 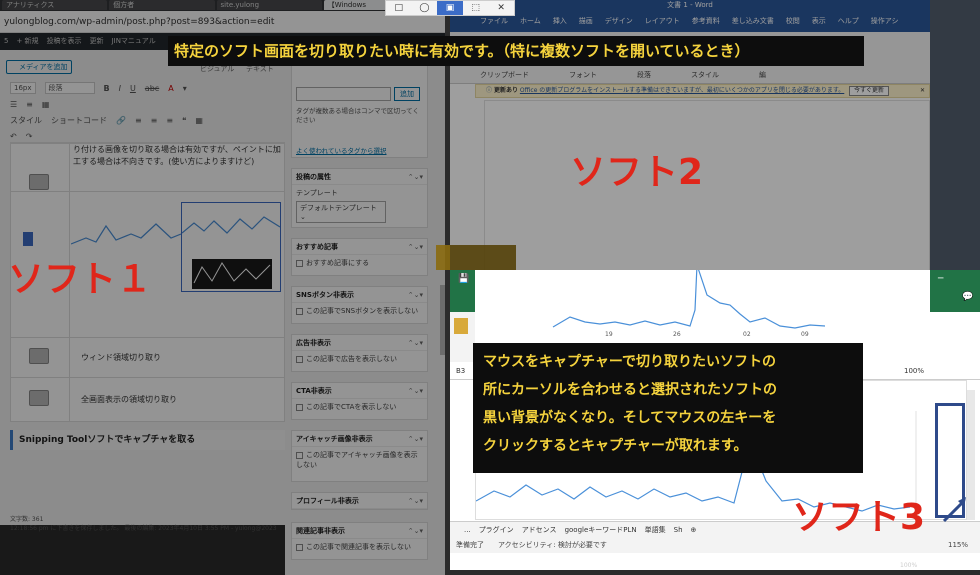 I want to click on template-select: デフォルトテンプレート ⌄, so click(x=341, y=212).